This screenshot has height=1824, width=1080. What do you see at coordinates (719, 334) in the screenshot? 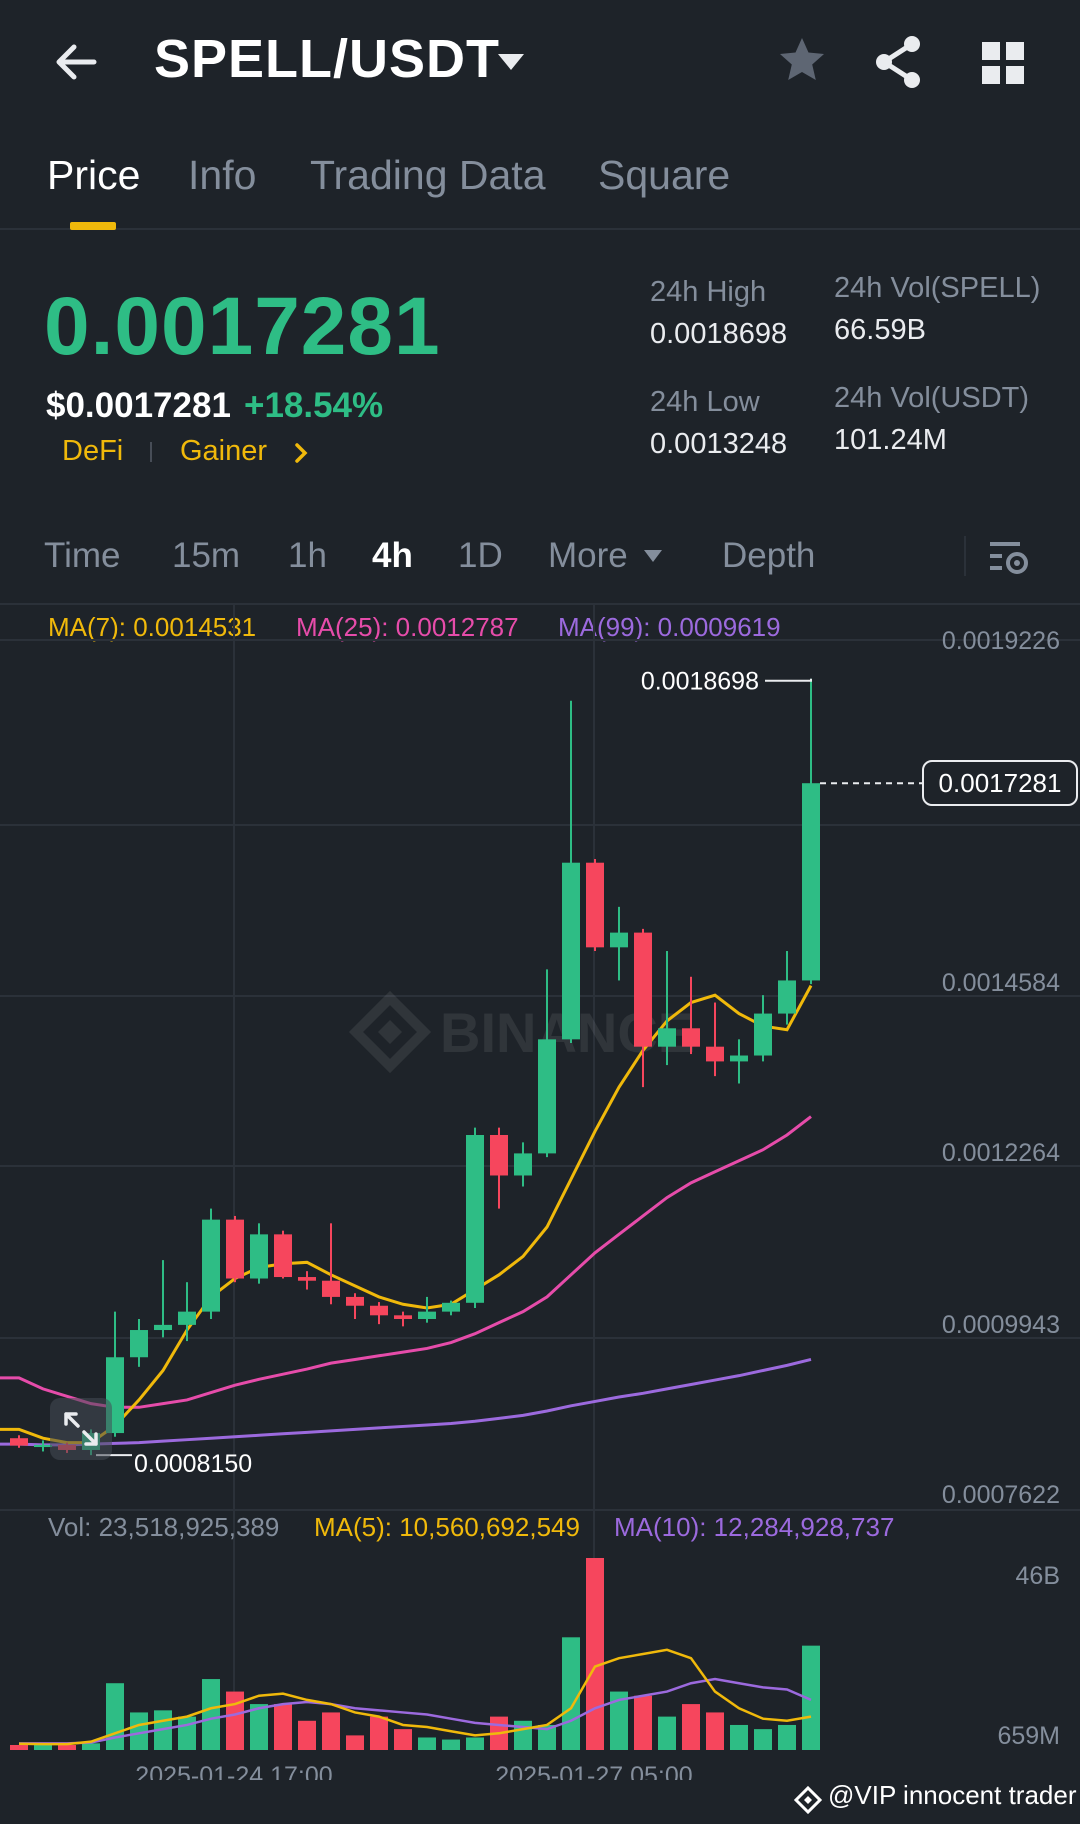
I see `high-24h-value: 0.0018698` at bounding box center [719, 334].